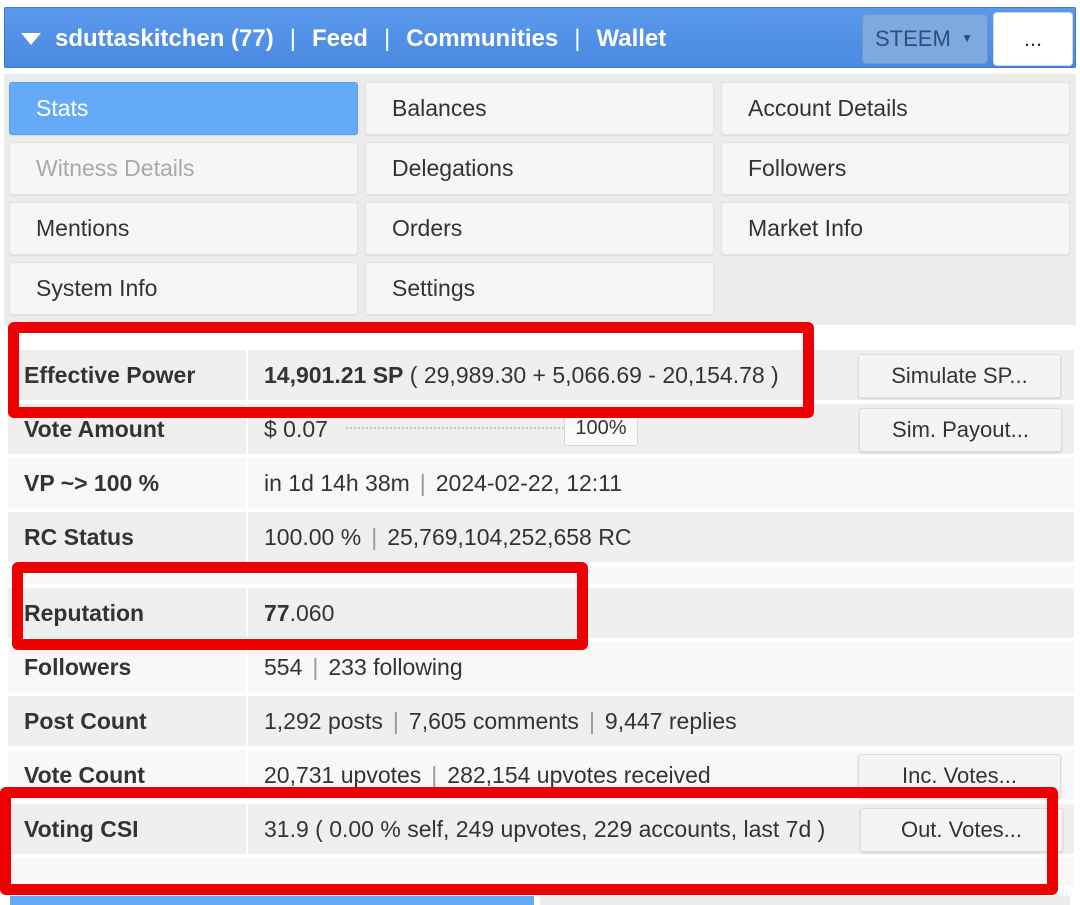 This screenshot has height=905, width=1080. What do you see at coordinates (579, 774) in the screenshot?
I see `upvotes-received: 282,154 upvotes received` at bounding box center [579, 774].